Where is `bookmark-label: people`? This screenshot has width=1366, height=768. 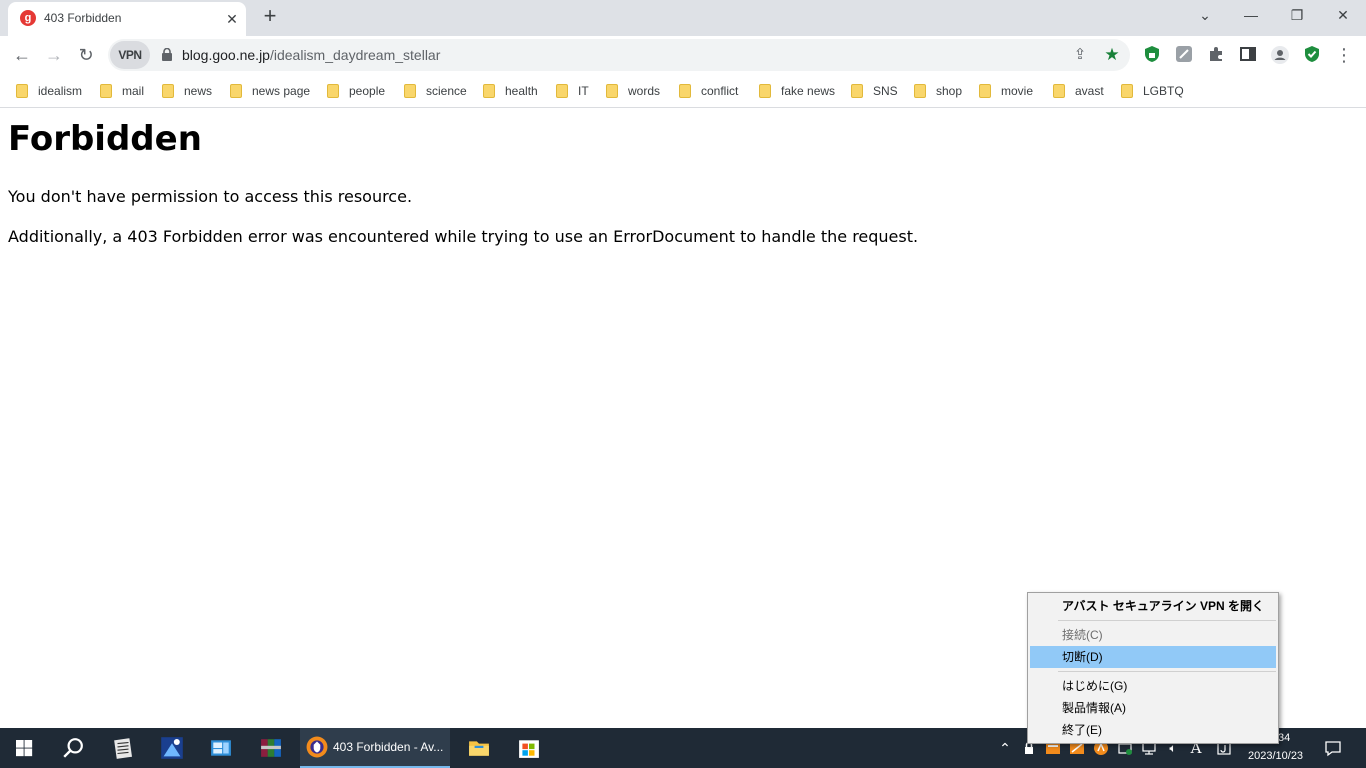
bookmark-label: people is located at coordinates (367, 91).